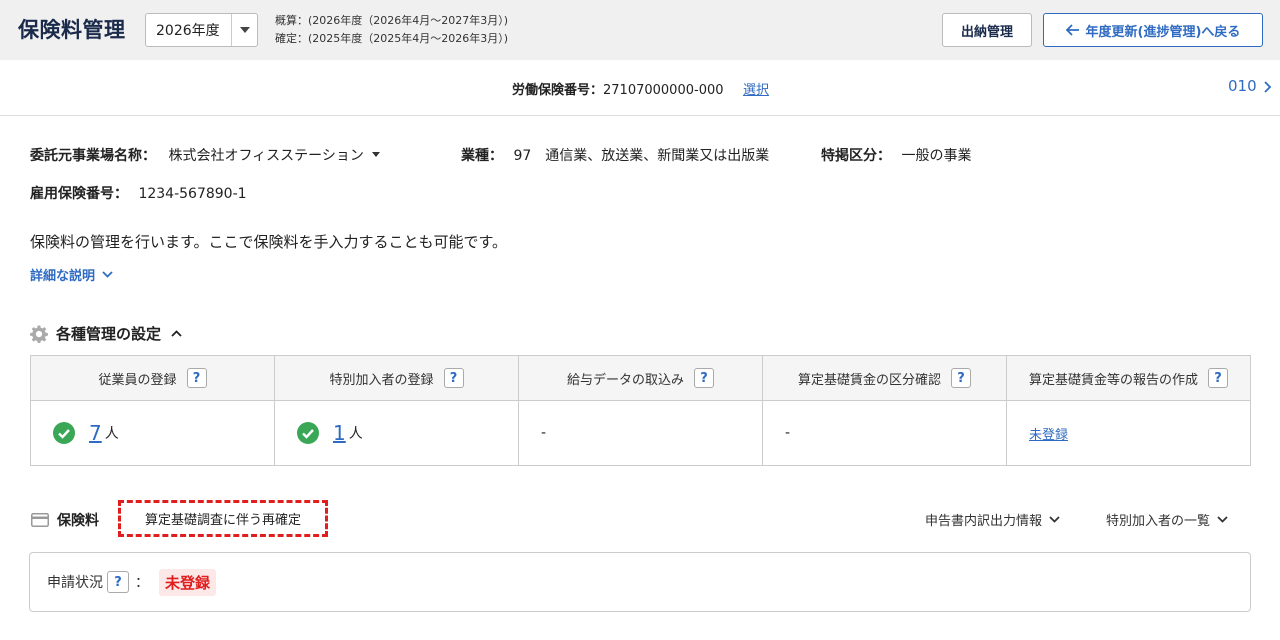 The image size is (1280, 640). I want to click on special-member-list-label: 特別加入者の一覧, so click(1158, 521).